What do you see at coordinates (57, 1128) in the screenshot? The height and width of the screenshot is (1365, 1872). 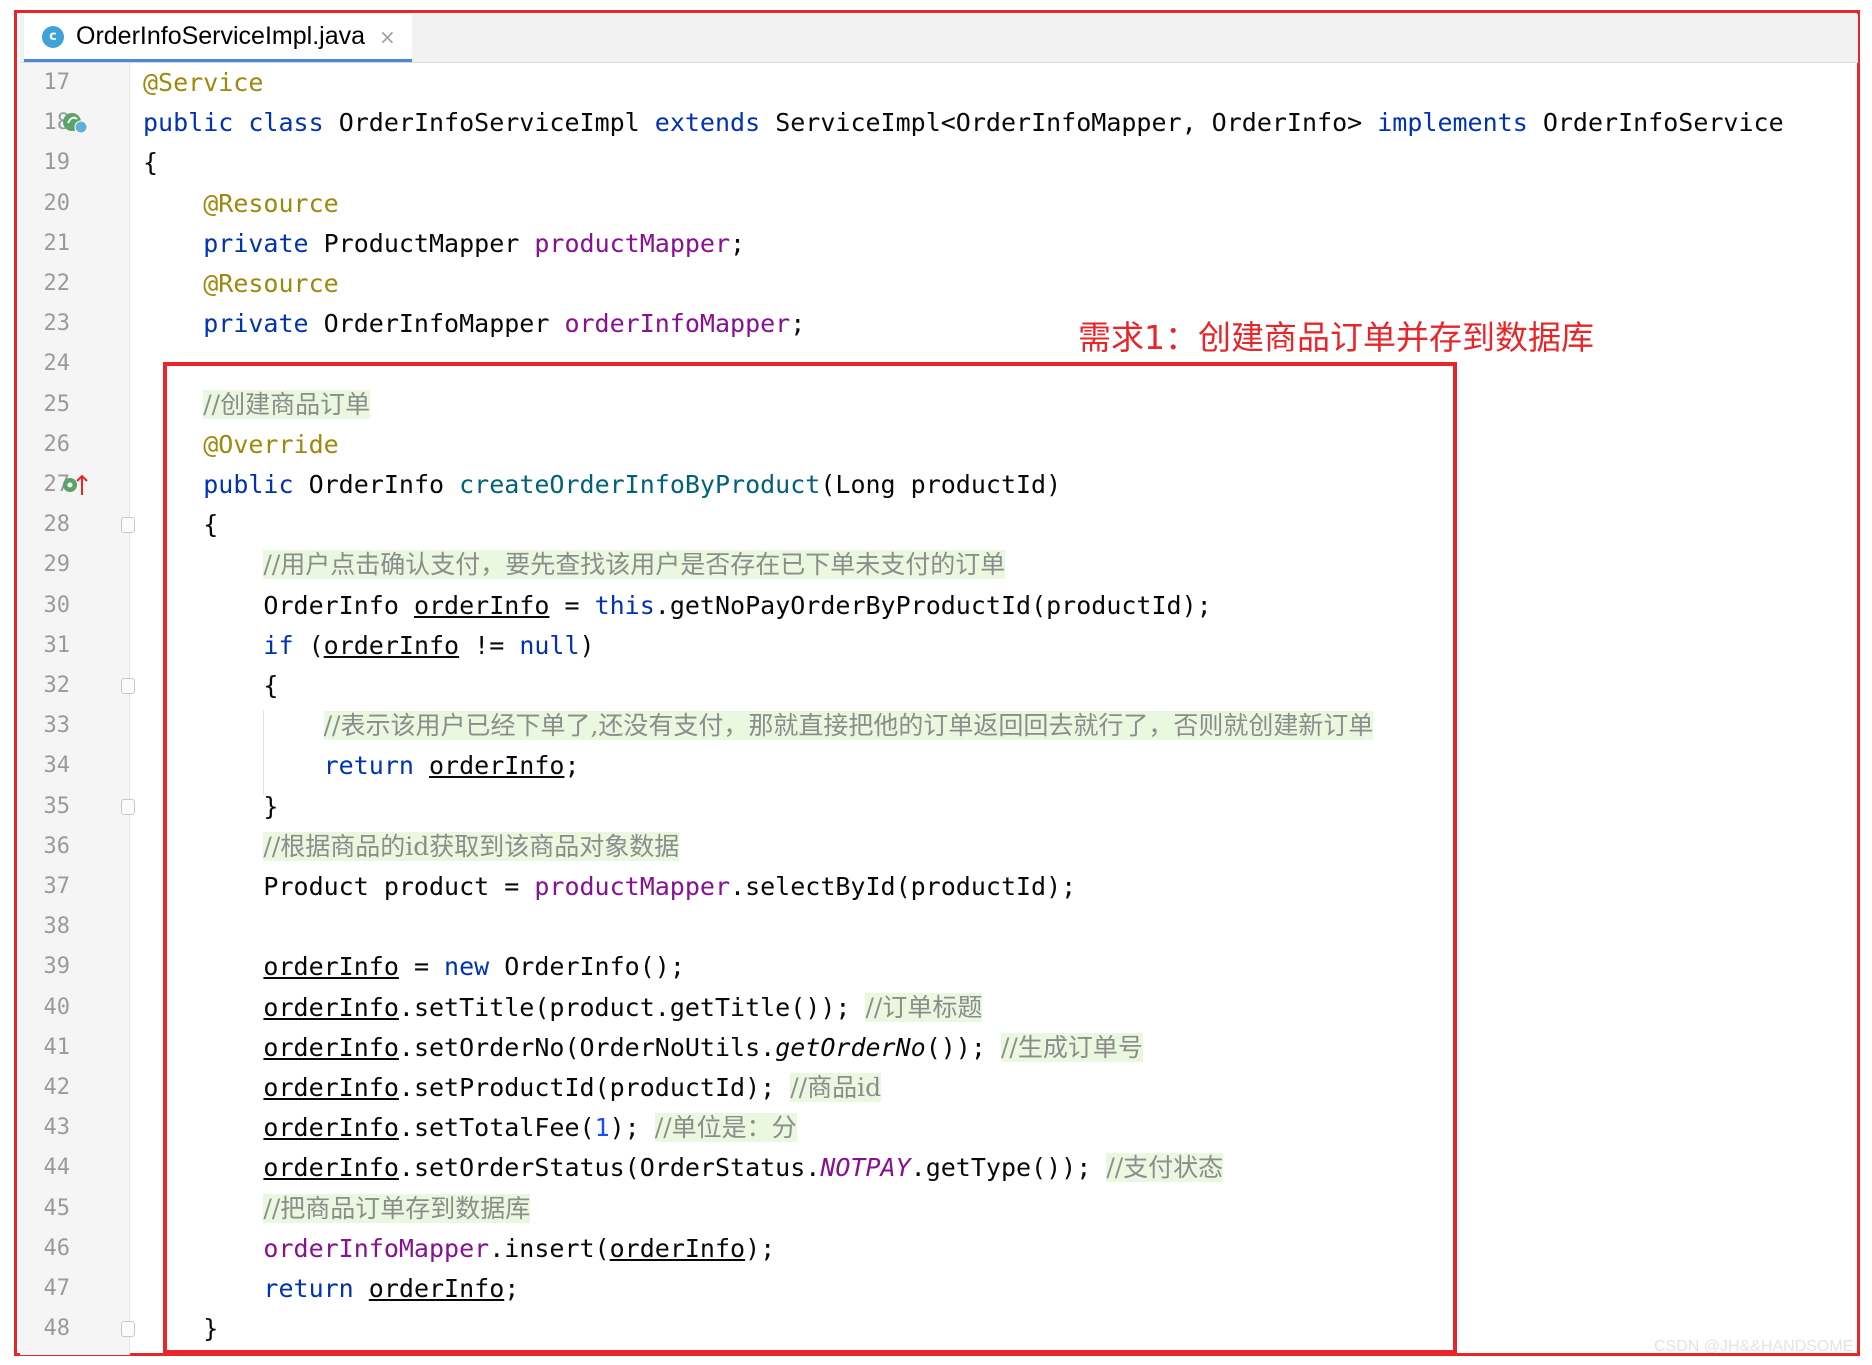 I see `line-number: 43` at bounding box center [57, 1128].